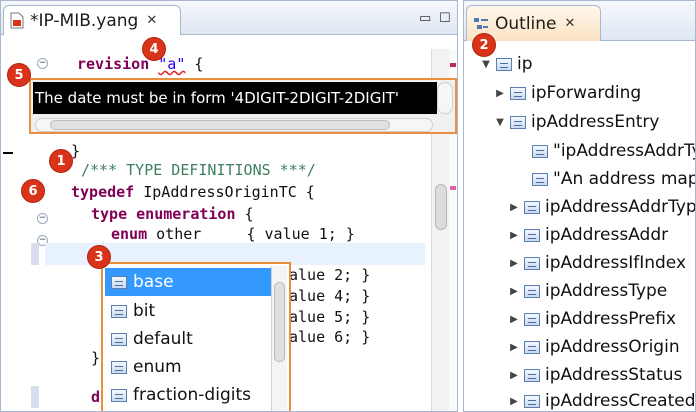  I want to click on completion-item: bit, so click(189, 311).